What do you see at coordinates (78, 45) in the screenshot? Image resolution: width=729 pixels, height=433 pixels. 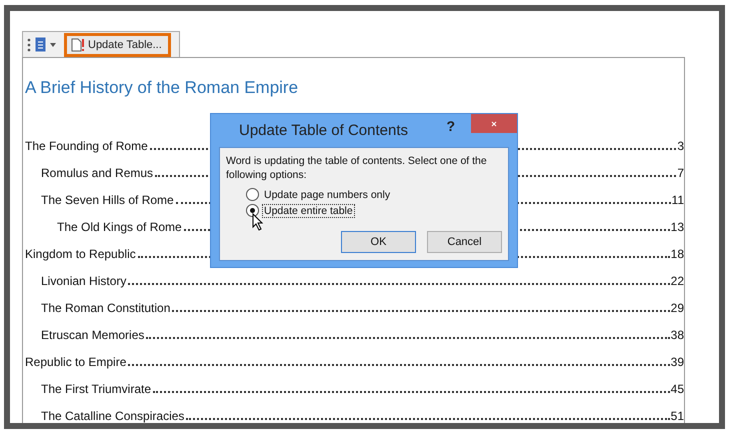 I see `document-warning-icon` at bounding box center [78, 45].